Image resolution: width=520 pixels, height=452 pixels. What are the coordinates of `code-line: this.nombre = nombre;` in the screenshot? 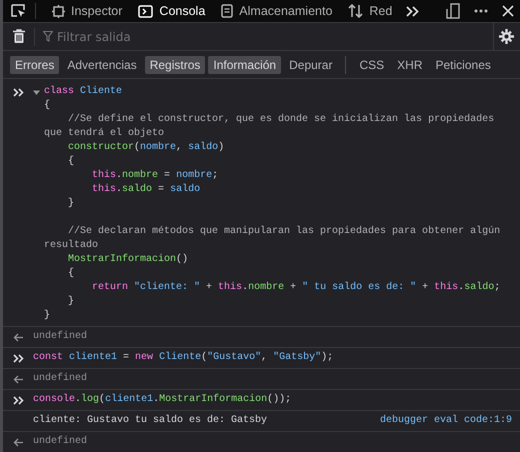 It's located at (155, 176).